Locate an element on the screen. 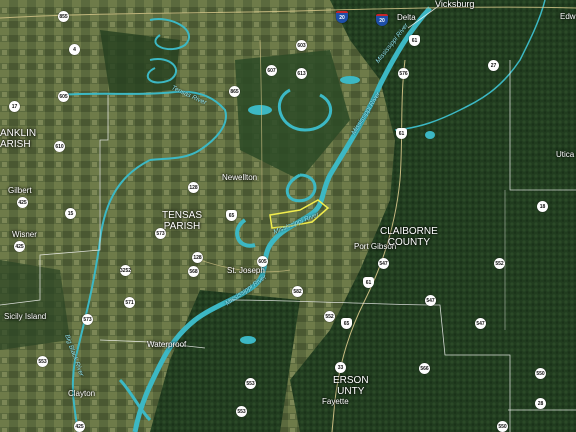 This screenshot has width=576, height=432. woodland-patch-west is located at coordinates (35, 305).